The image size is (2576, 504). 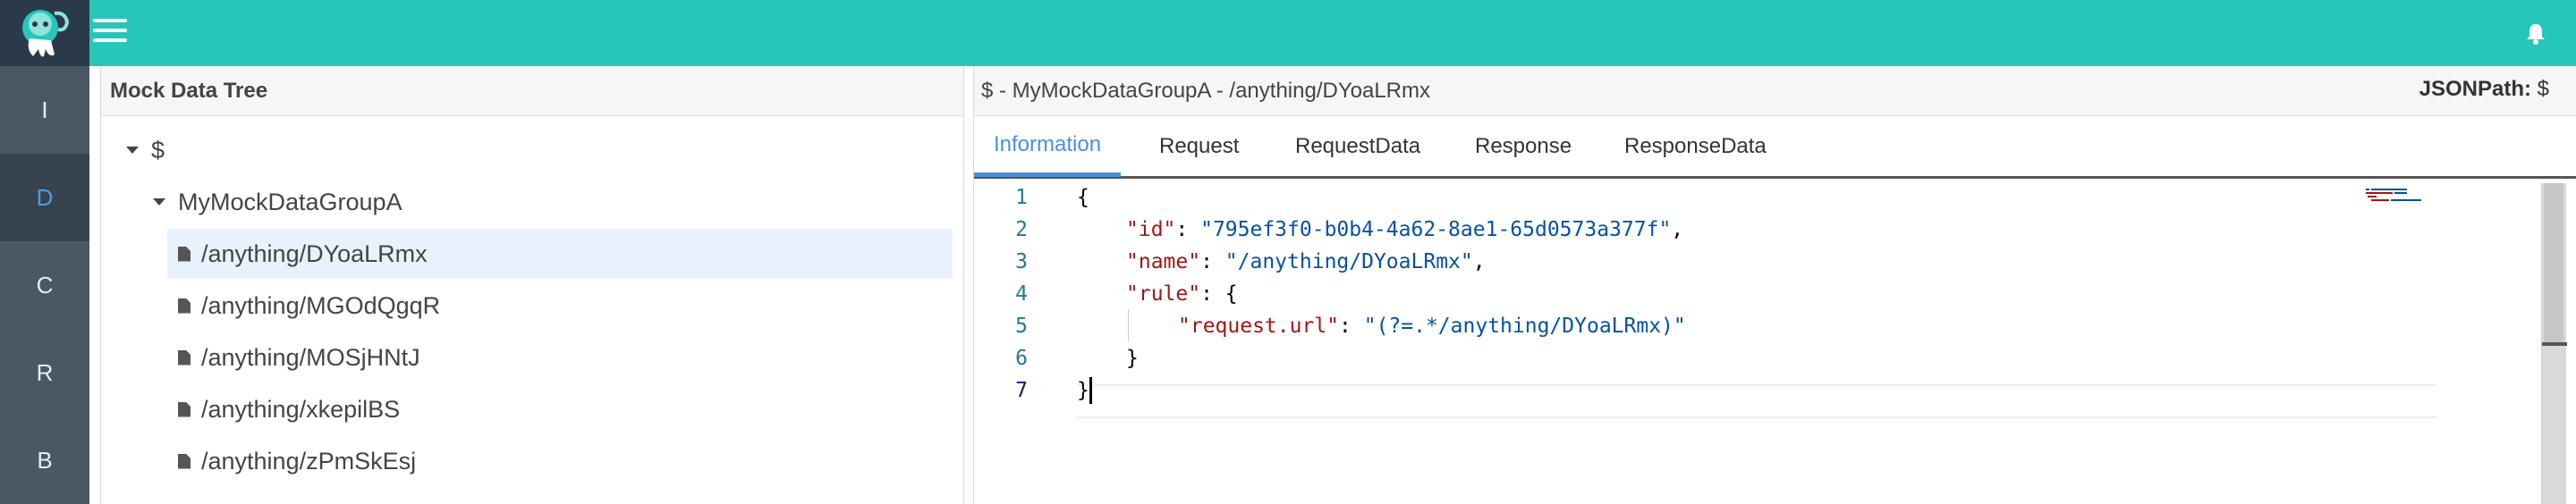 I want to click on scrollbar-position-marker, so click(x=2554, y=344).